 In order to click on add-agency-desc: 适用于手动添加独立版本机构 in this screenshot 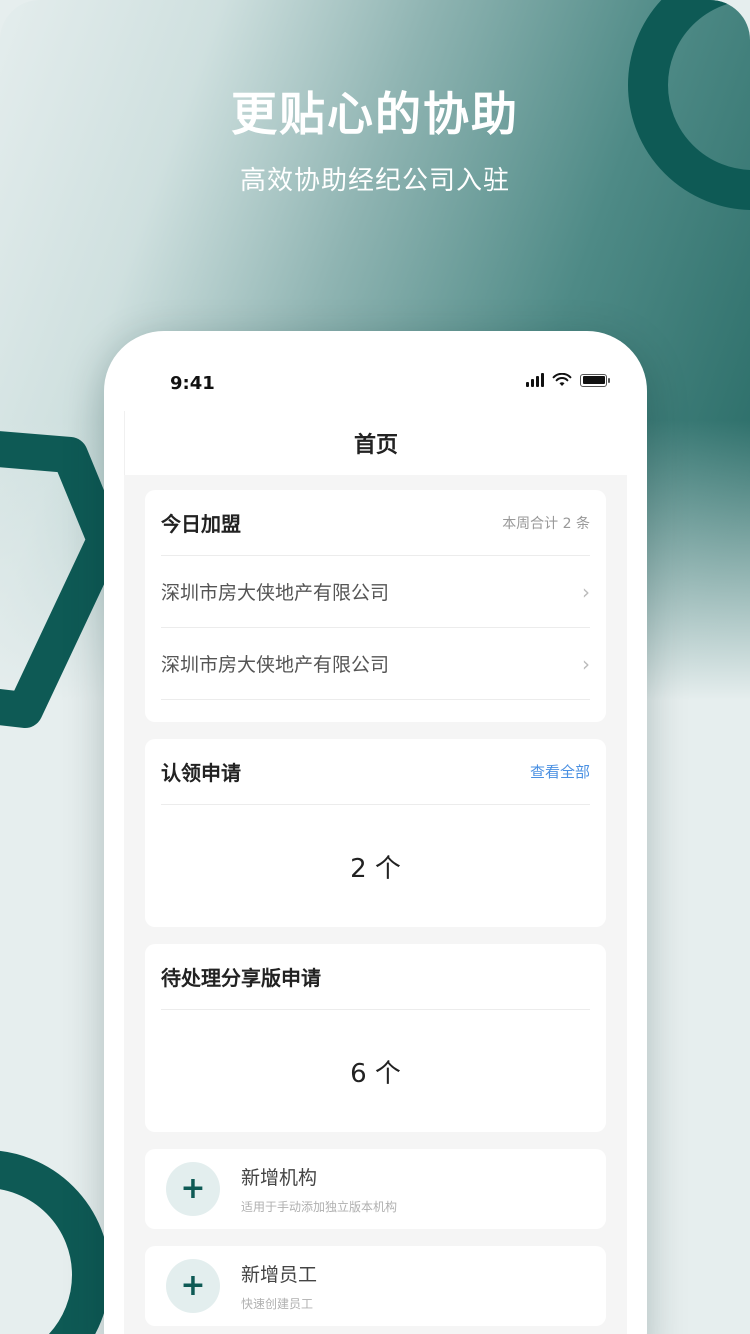, I will do `click(319, 1207)`.